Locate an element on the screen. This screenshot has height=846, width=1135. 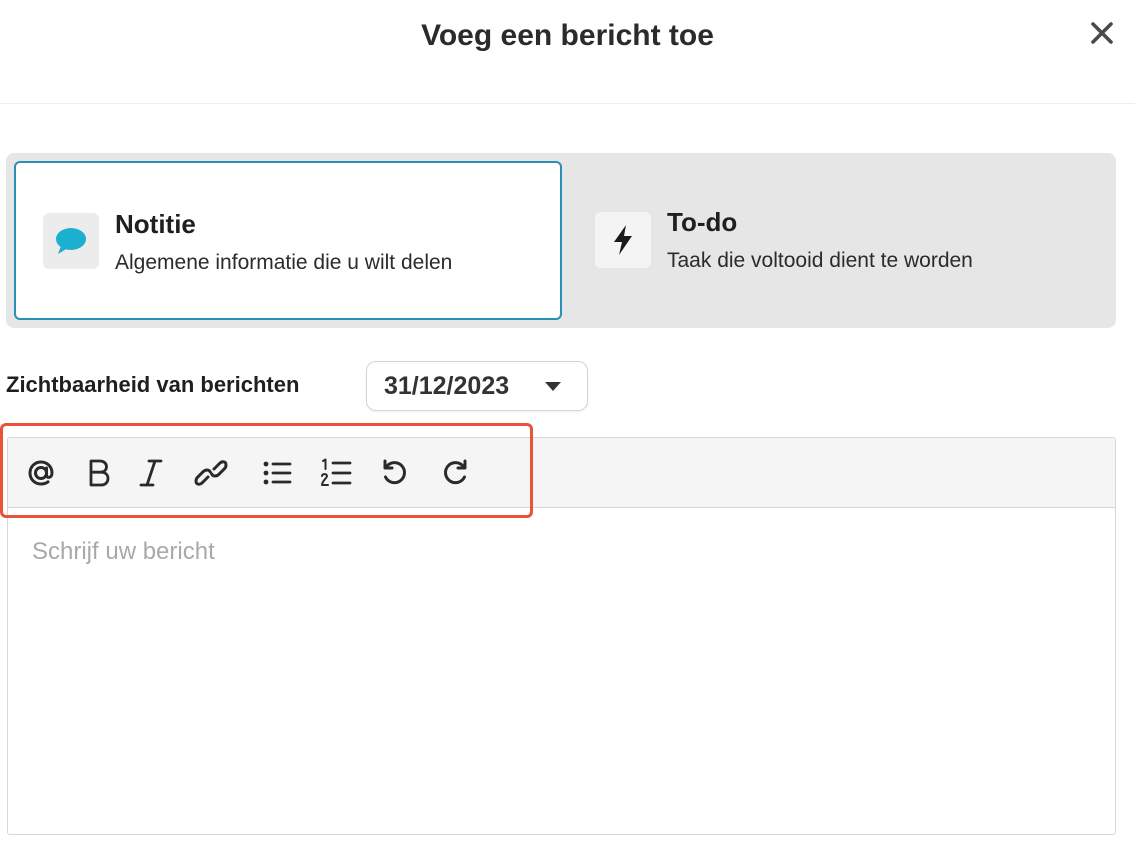
editor-toolbar is located at coordinates (561, 473).